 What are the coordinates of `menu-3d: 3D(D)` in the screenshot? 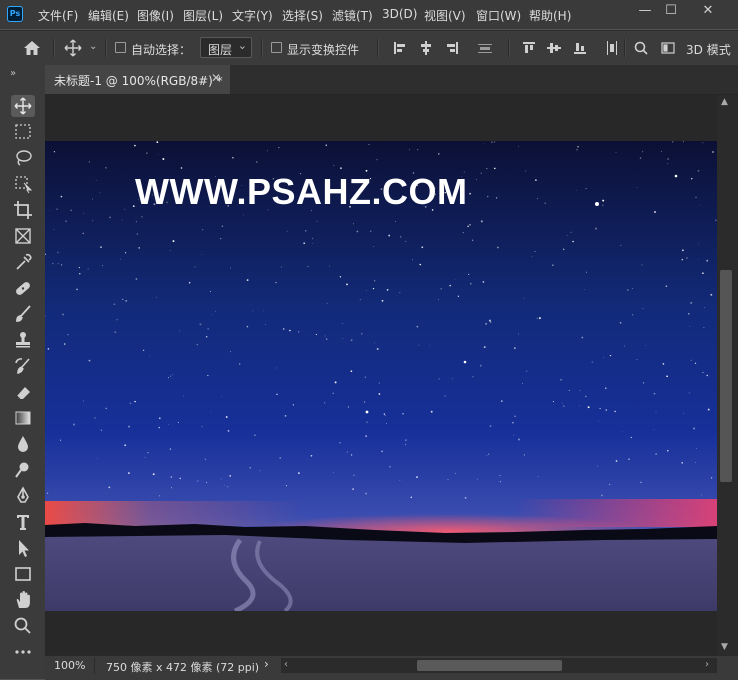 It's located at (399, 14).